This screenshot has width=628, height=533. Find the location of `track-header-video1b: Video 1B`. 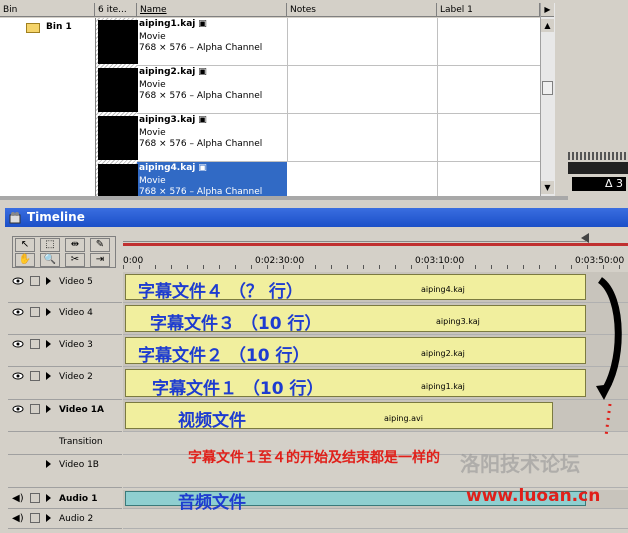

track-header-video1b: Video 1B is located at coordinates (65, 471).